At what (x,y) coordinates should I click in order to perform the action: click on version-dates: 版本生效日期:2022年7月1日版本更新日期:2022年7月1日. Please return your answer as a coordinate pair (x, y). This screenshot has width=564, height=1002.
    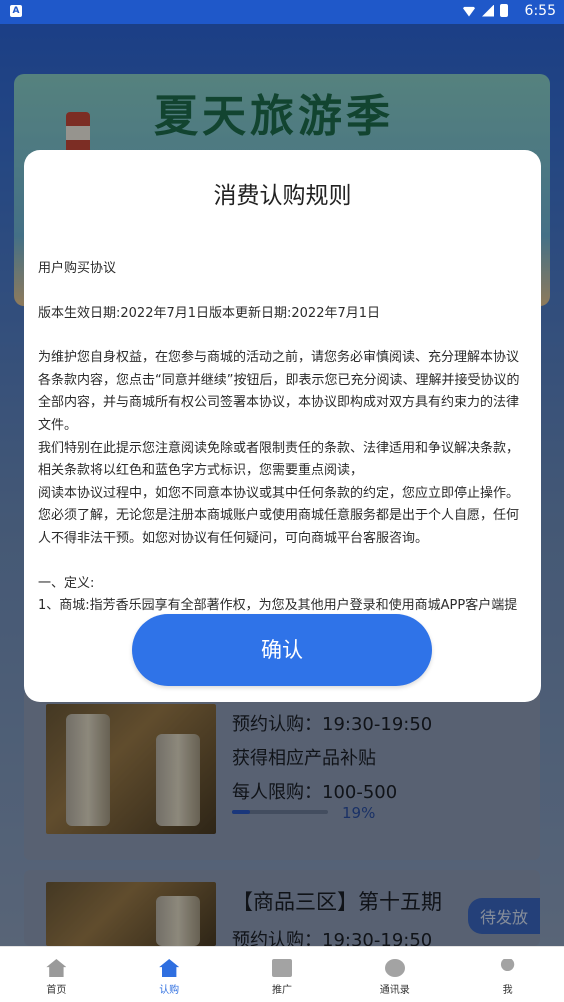
    Looking at the image, I should click on (209, 313).